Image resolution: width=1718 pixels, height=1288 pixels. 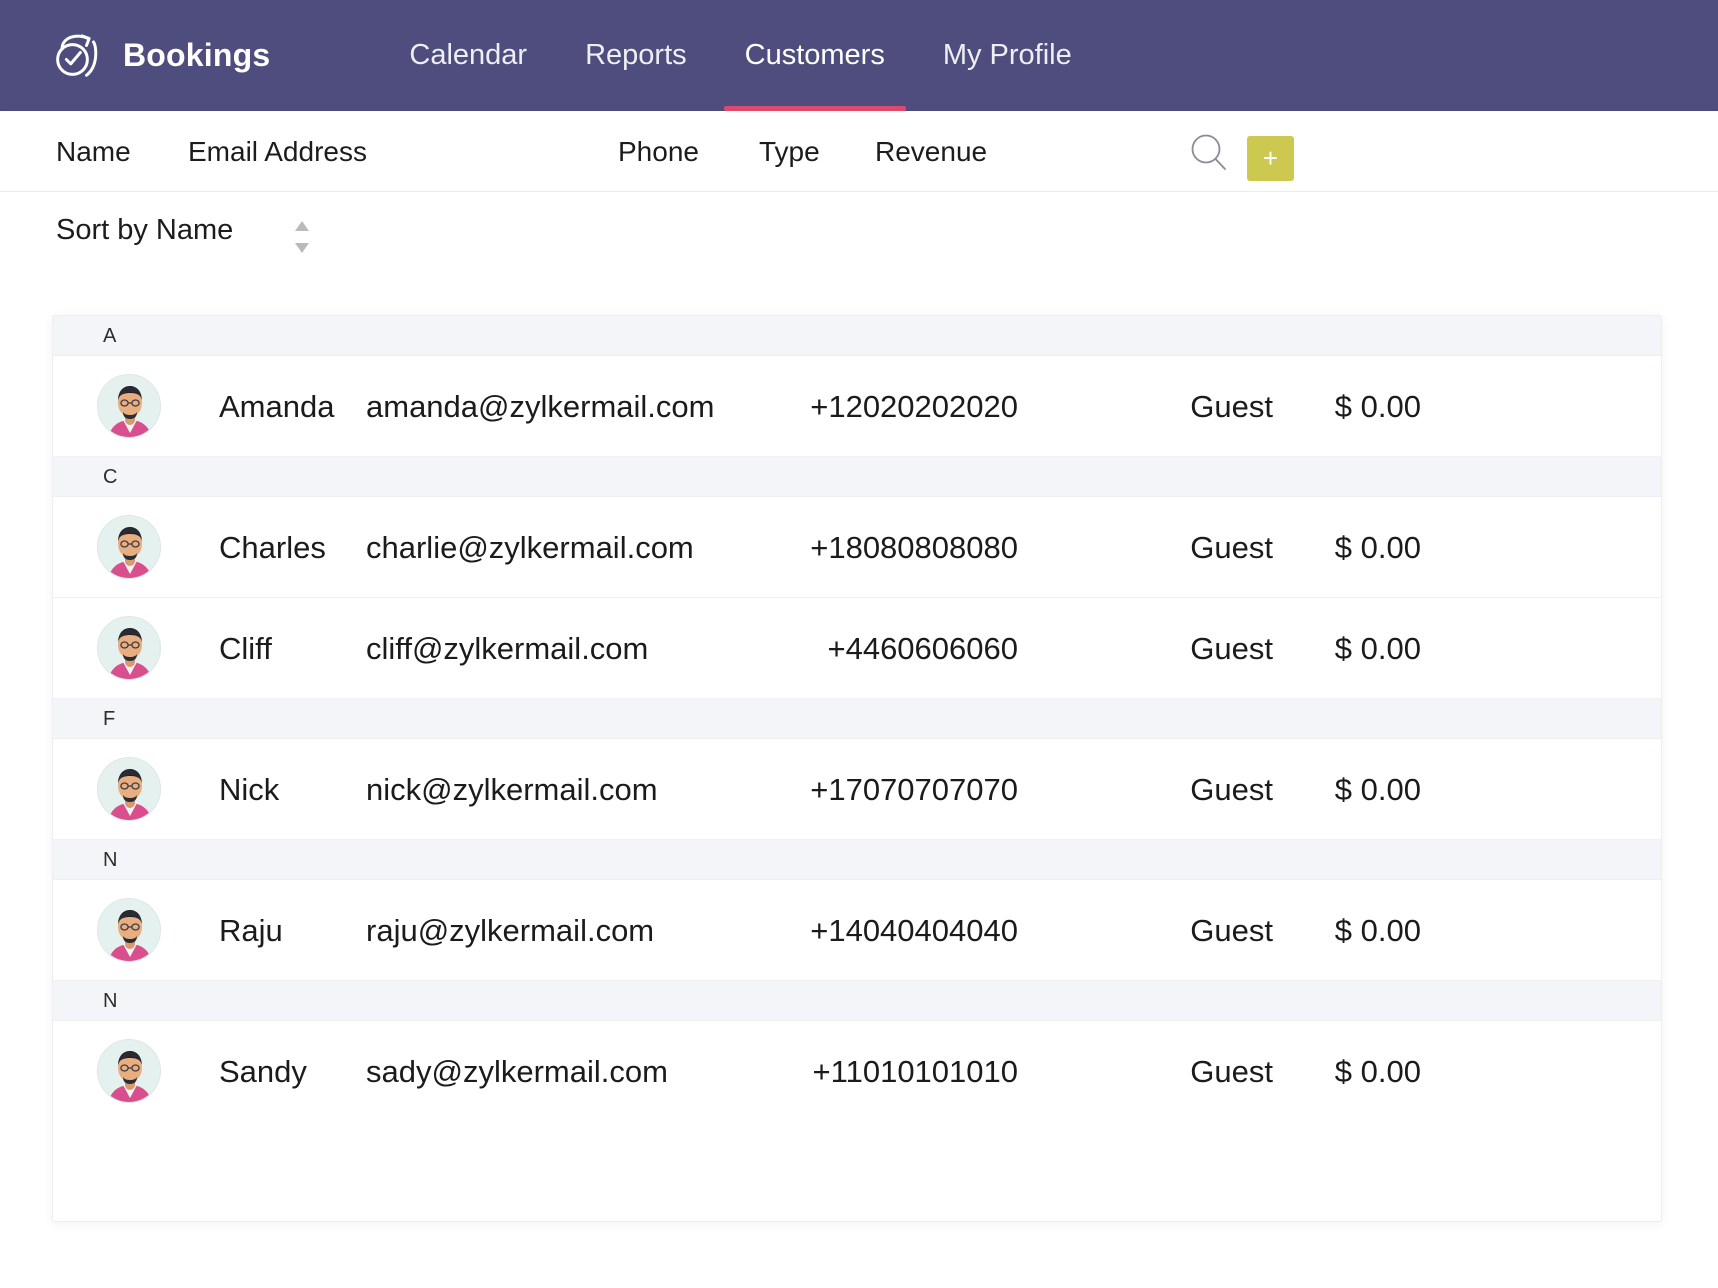 I want to click on main-nav: Calendar Reports Customers My Profile, so click(x=740, y=55).